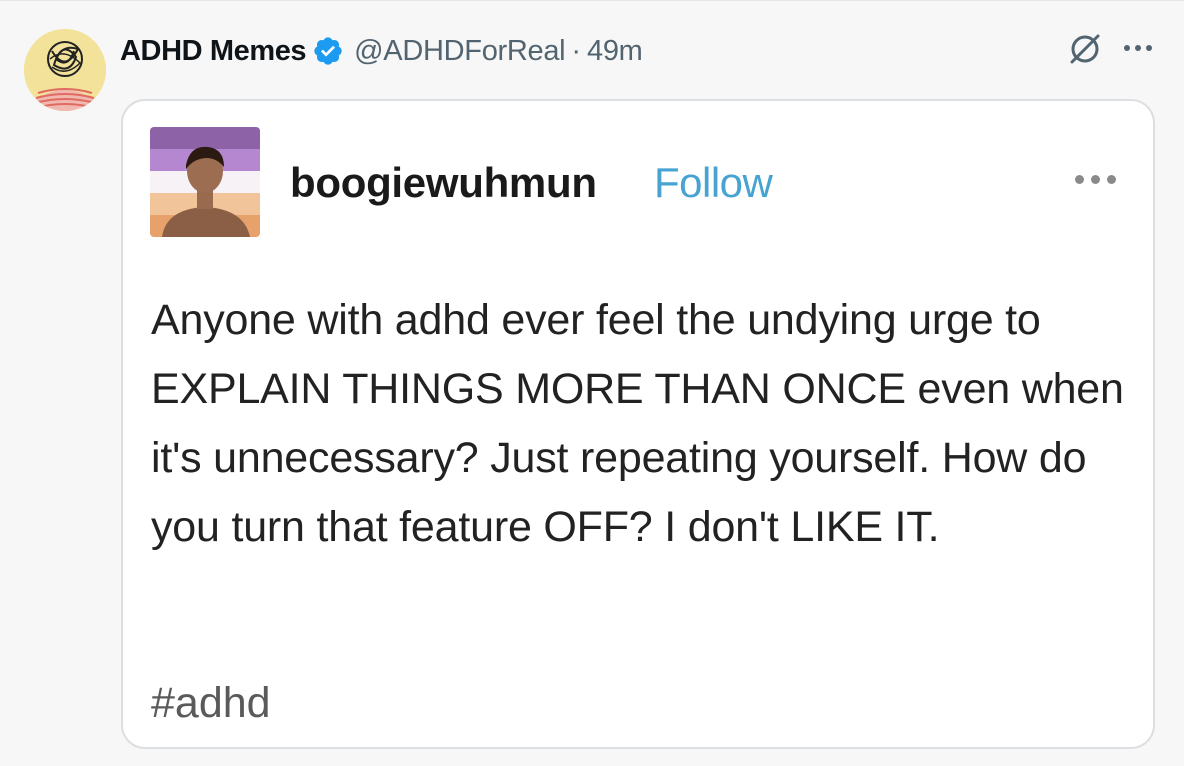  I want to click on poster-name: boogiewuhmun, so click(443, 182).